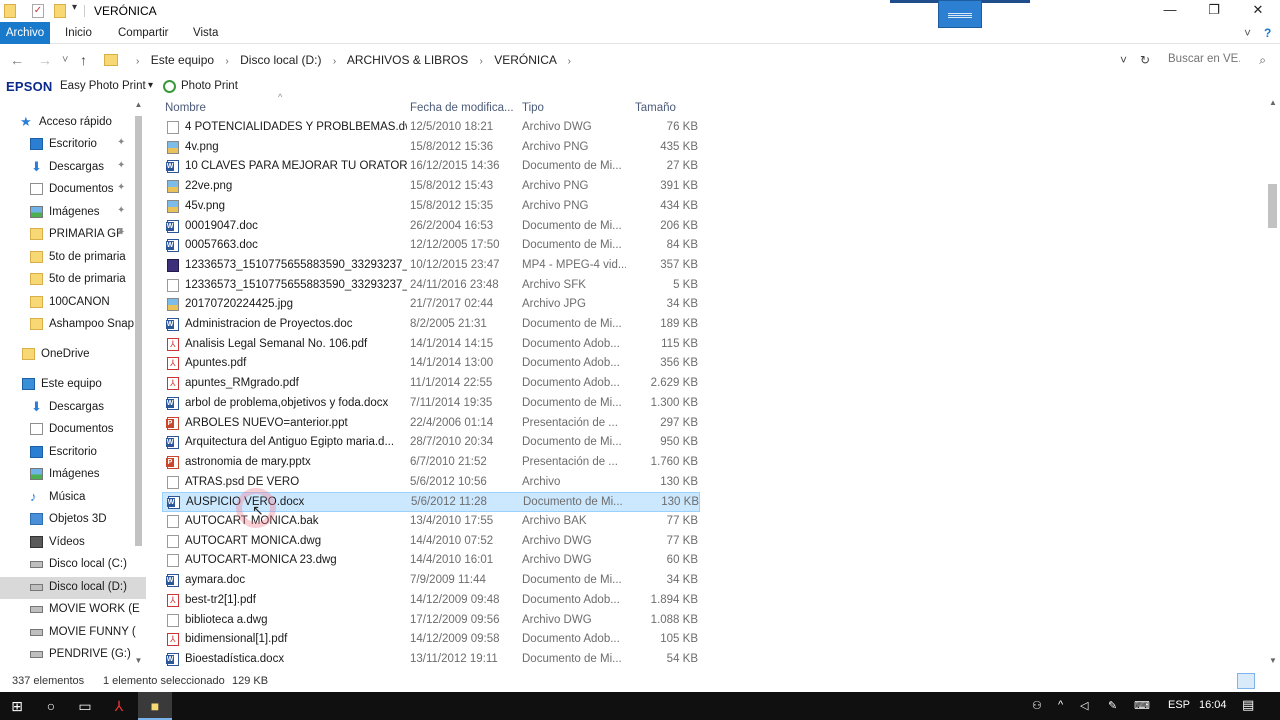  Describe the element at coordinates (1248, 705) in the screenshot. I see `notification-icon: ▤` at that location.